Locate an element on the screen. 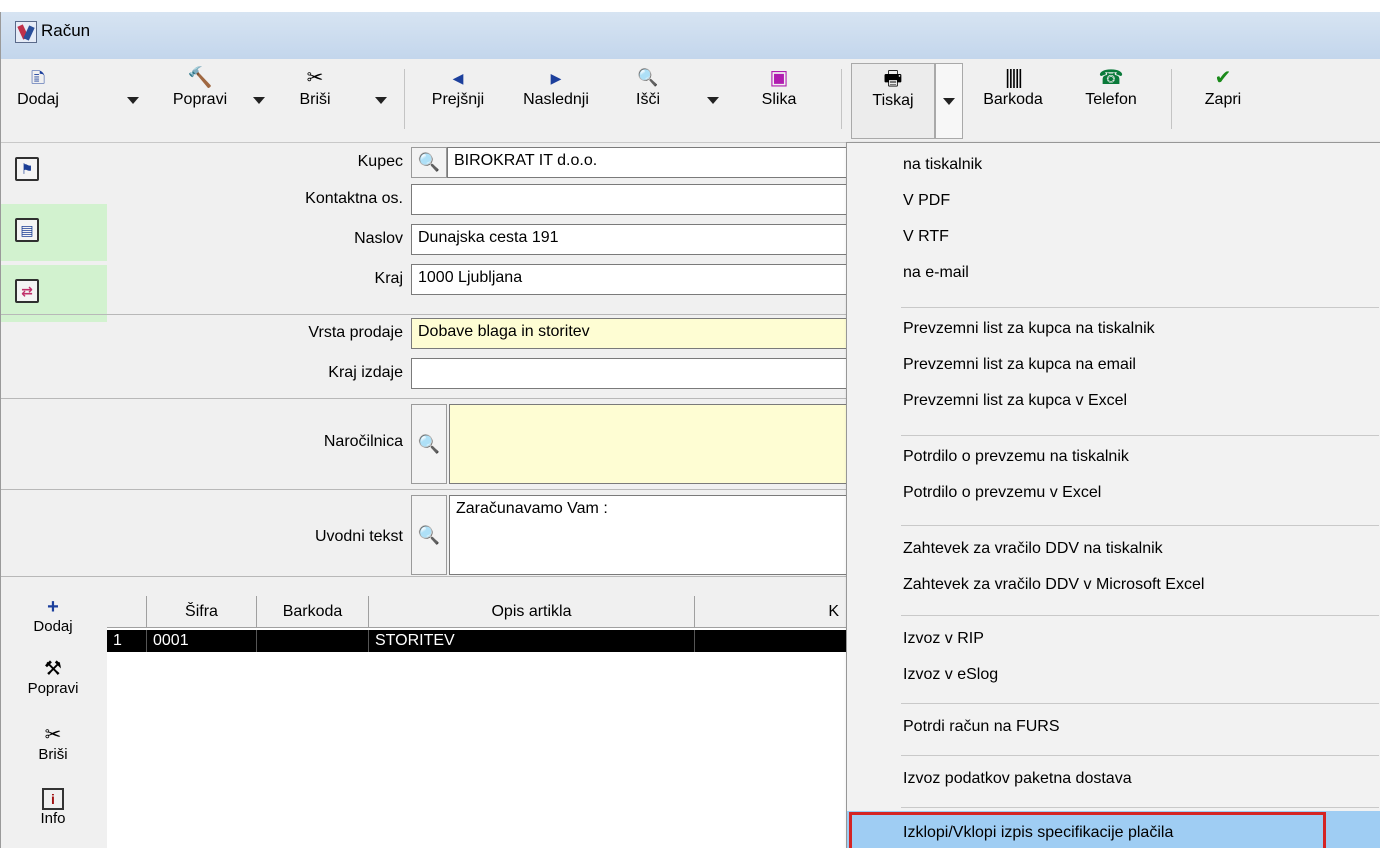 This screenshot has height=848, width=1380. next-button-label: Naslednji is located at coordinates (556, 99).